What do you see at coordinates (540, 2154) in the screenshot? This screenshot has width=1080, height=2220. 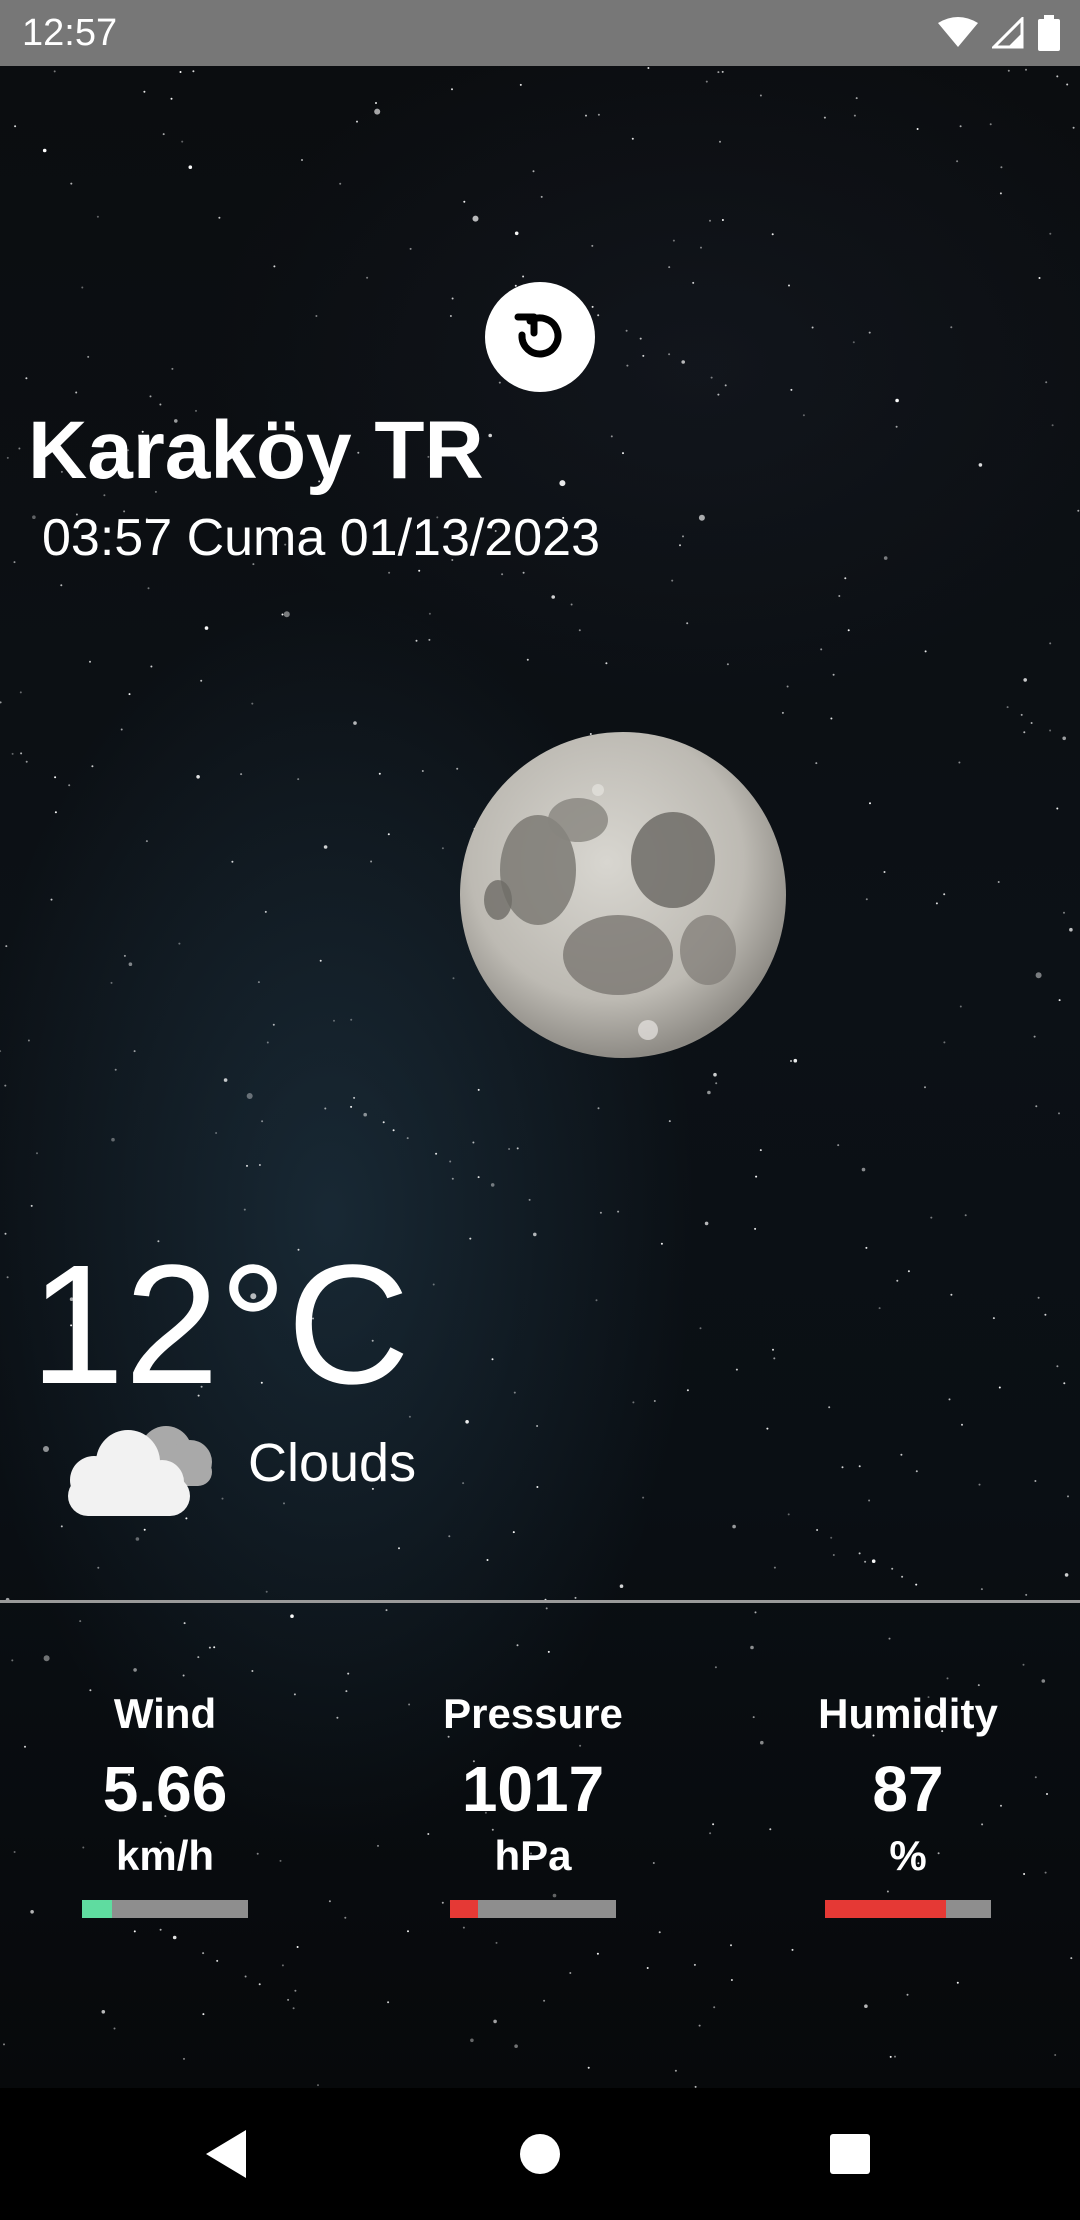 I see `home-button` at bounding box center [540, 2154].